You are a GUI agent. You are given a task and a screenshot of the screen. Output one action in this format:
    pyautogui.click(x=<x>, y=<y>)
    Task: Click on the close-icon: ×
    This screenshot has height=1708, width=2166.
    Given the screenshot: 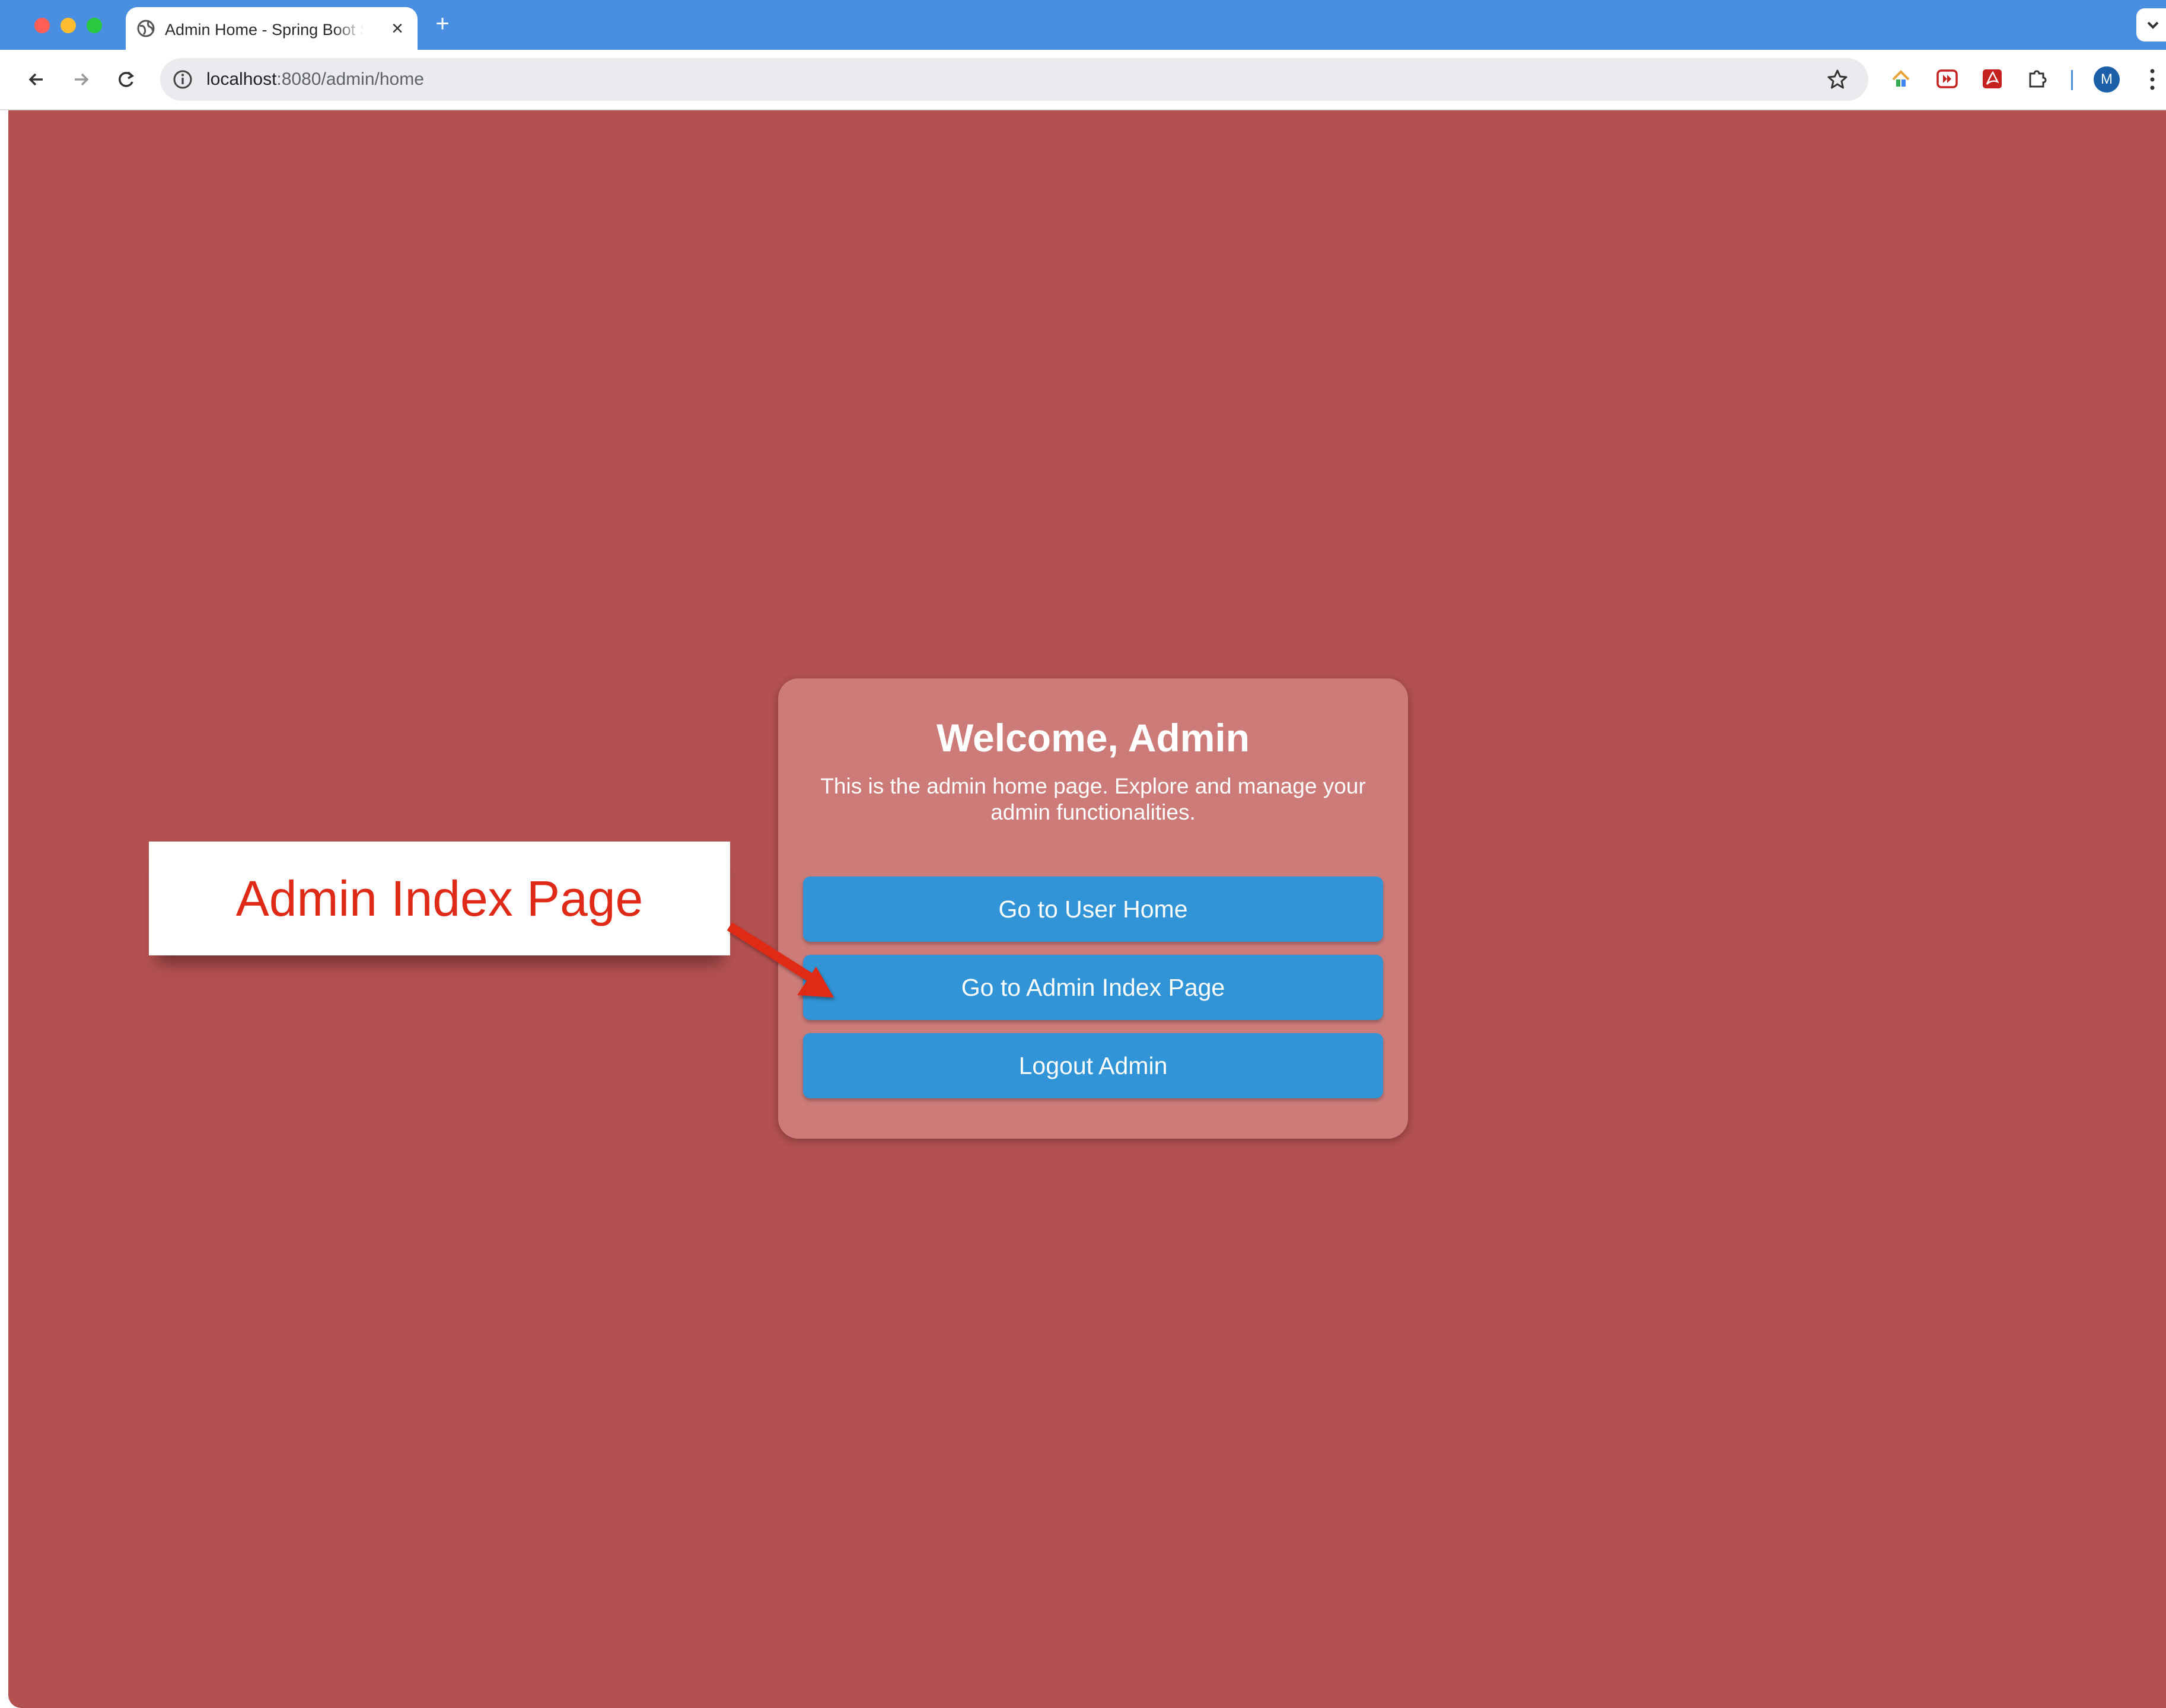 What is the action you would take?
    pyautogui.click(x=398, y=29)
    